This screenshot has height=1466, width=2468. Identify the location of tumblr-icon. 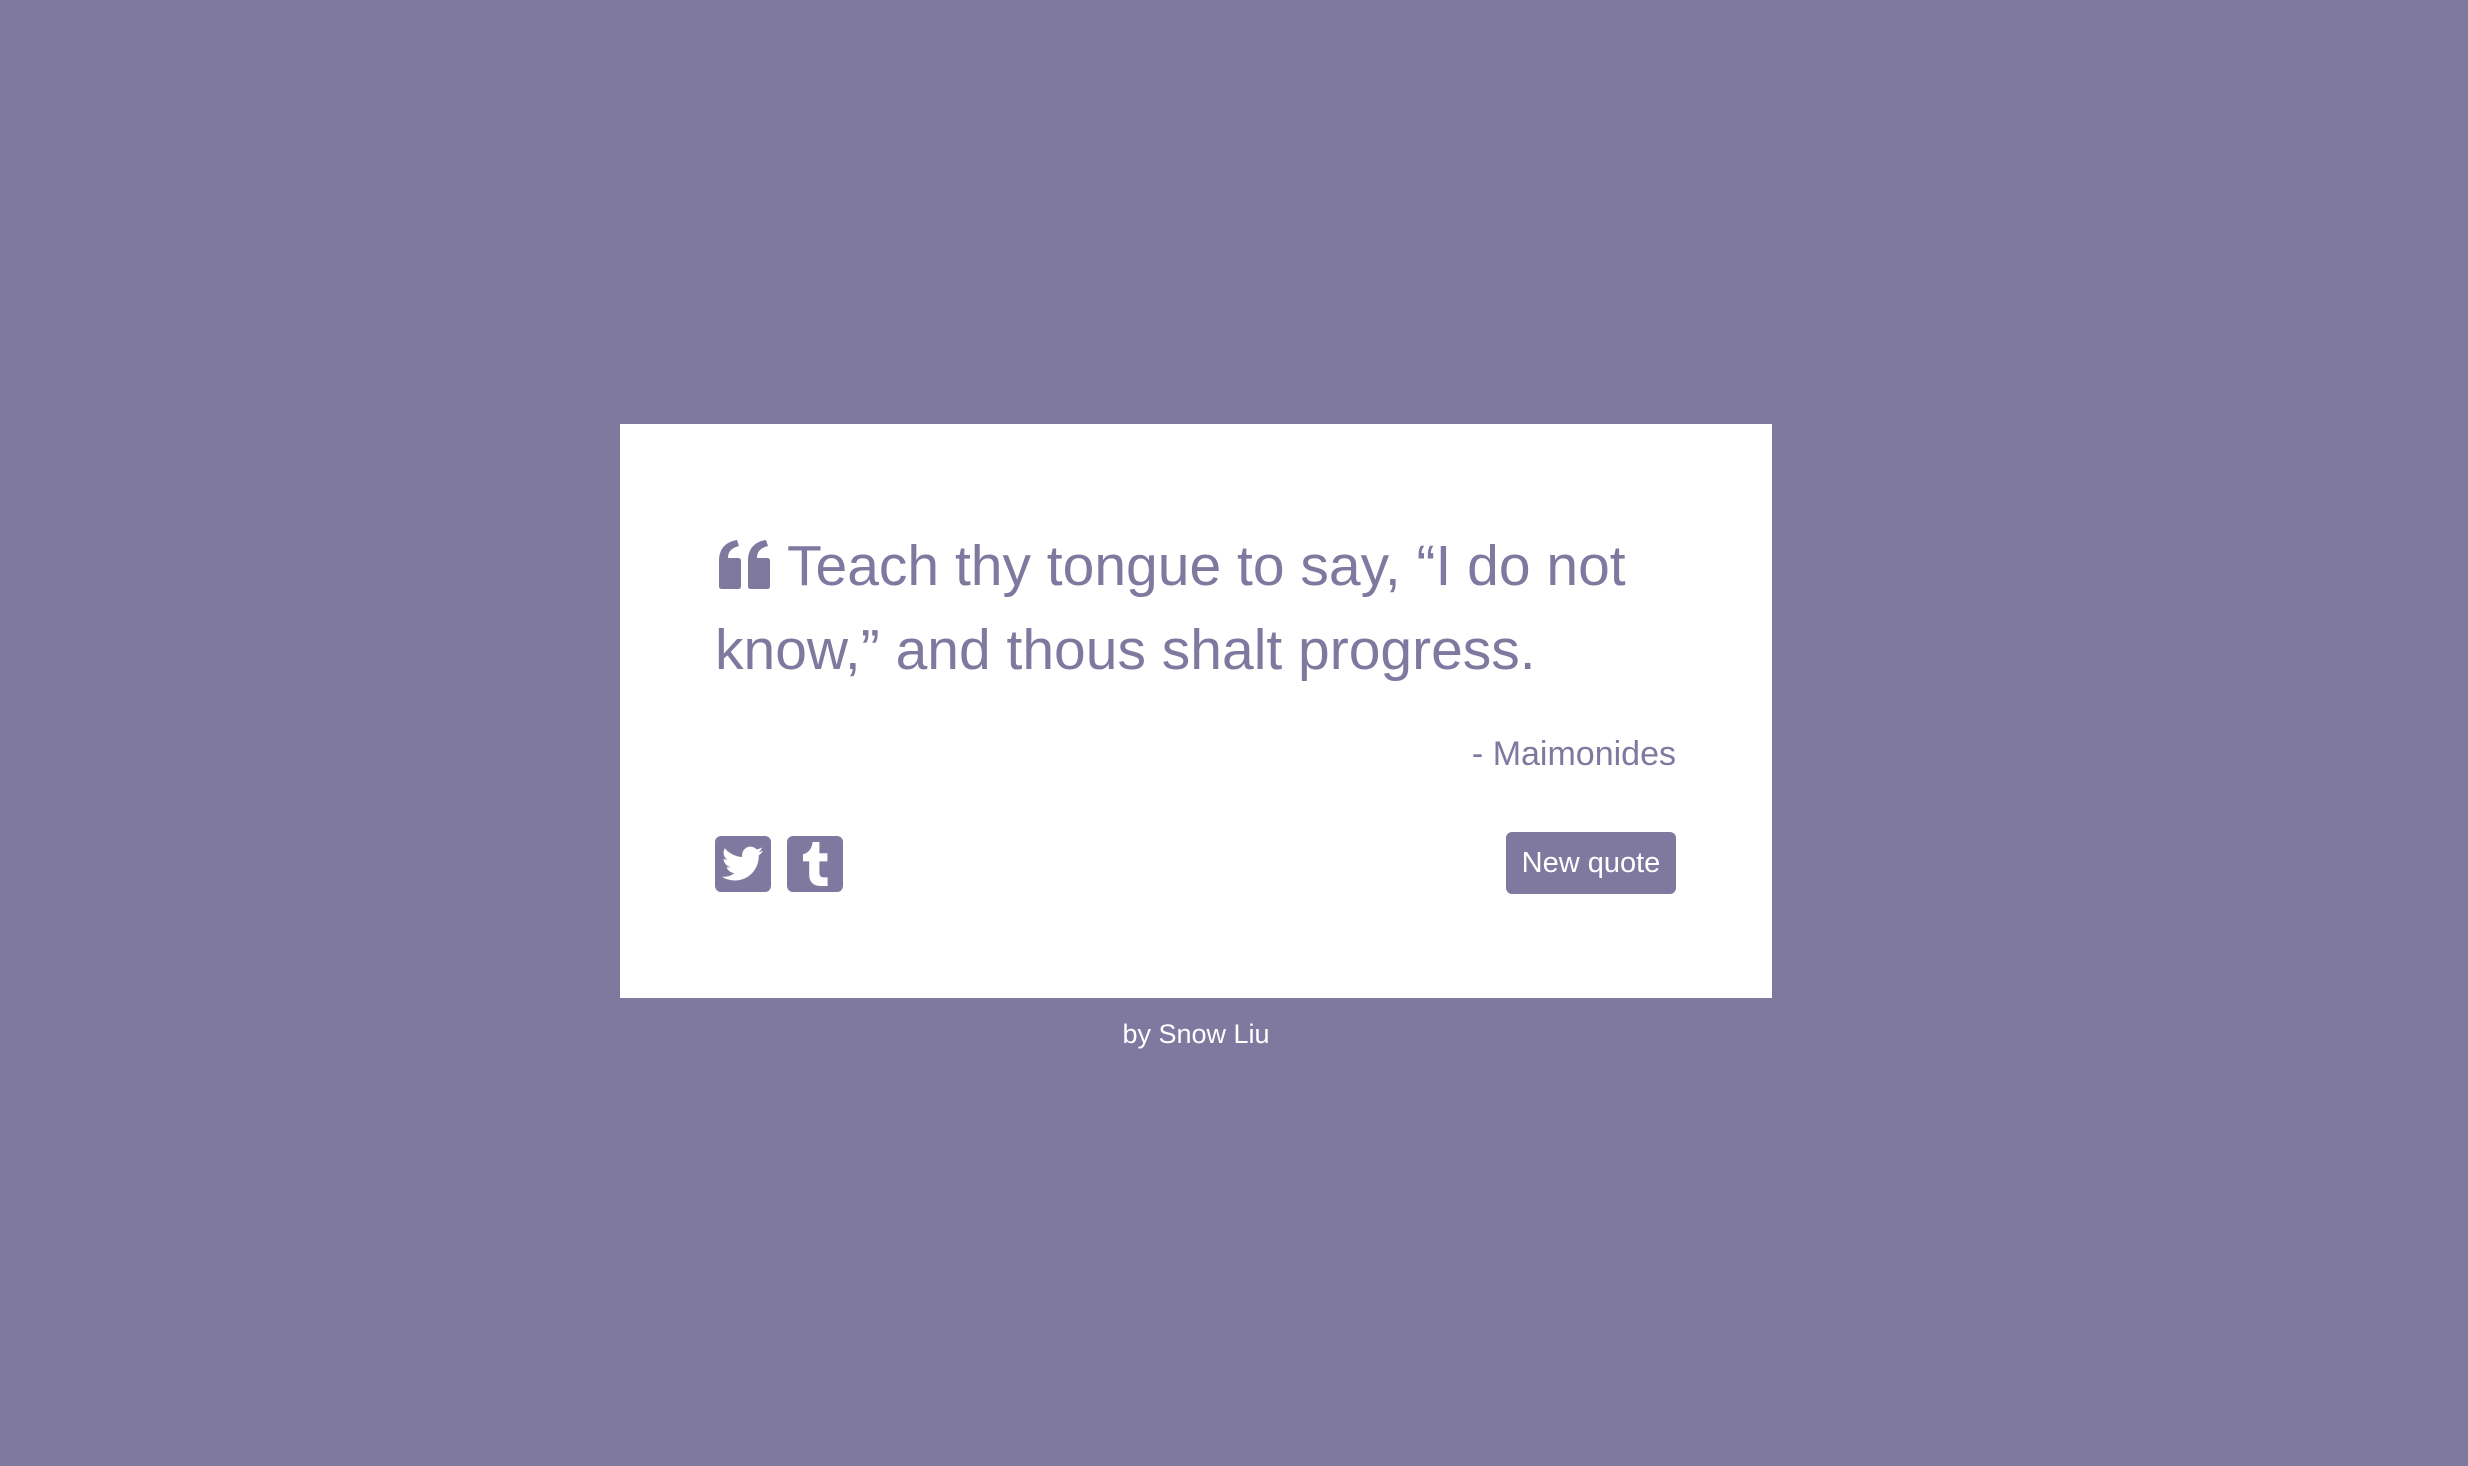
(815, 864).